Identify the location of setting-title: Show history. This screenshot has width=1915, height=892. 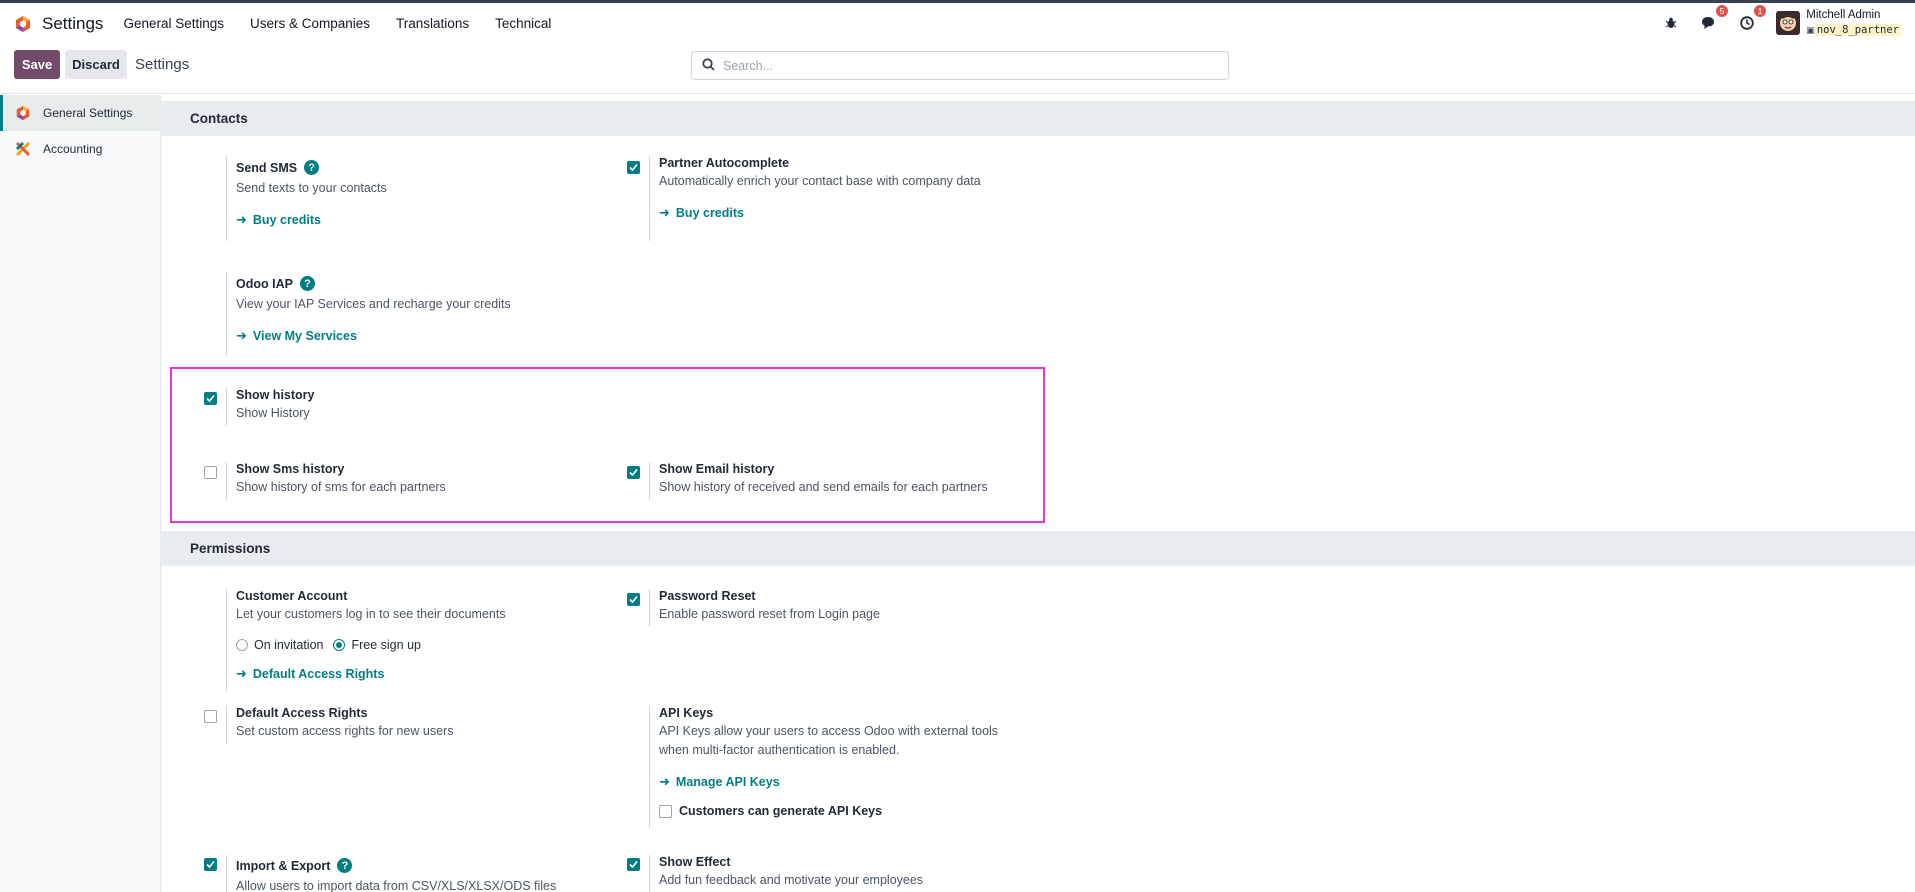
(275, 395).